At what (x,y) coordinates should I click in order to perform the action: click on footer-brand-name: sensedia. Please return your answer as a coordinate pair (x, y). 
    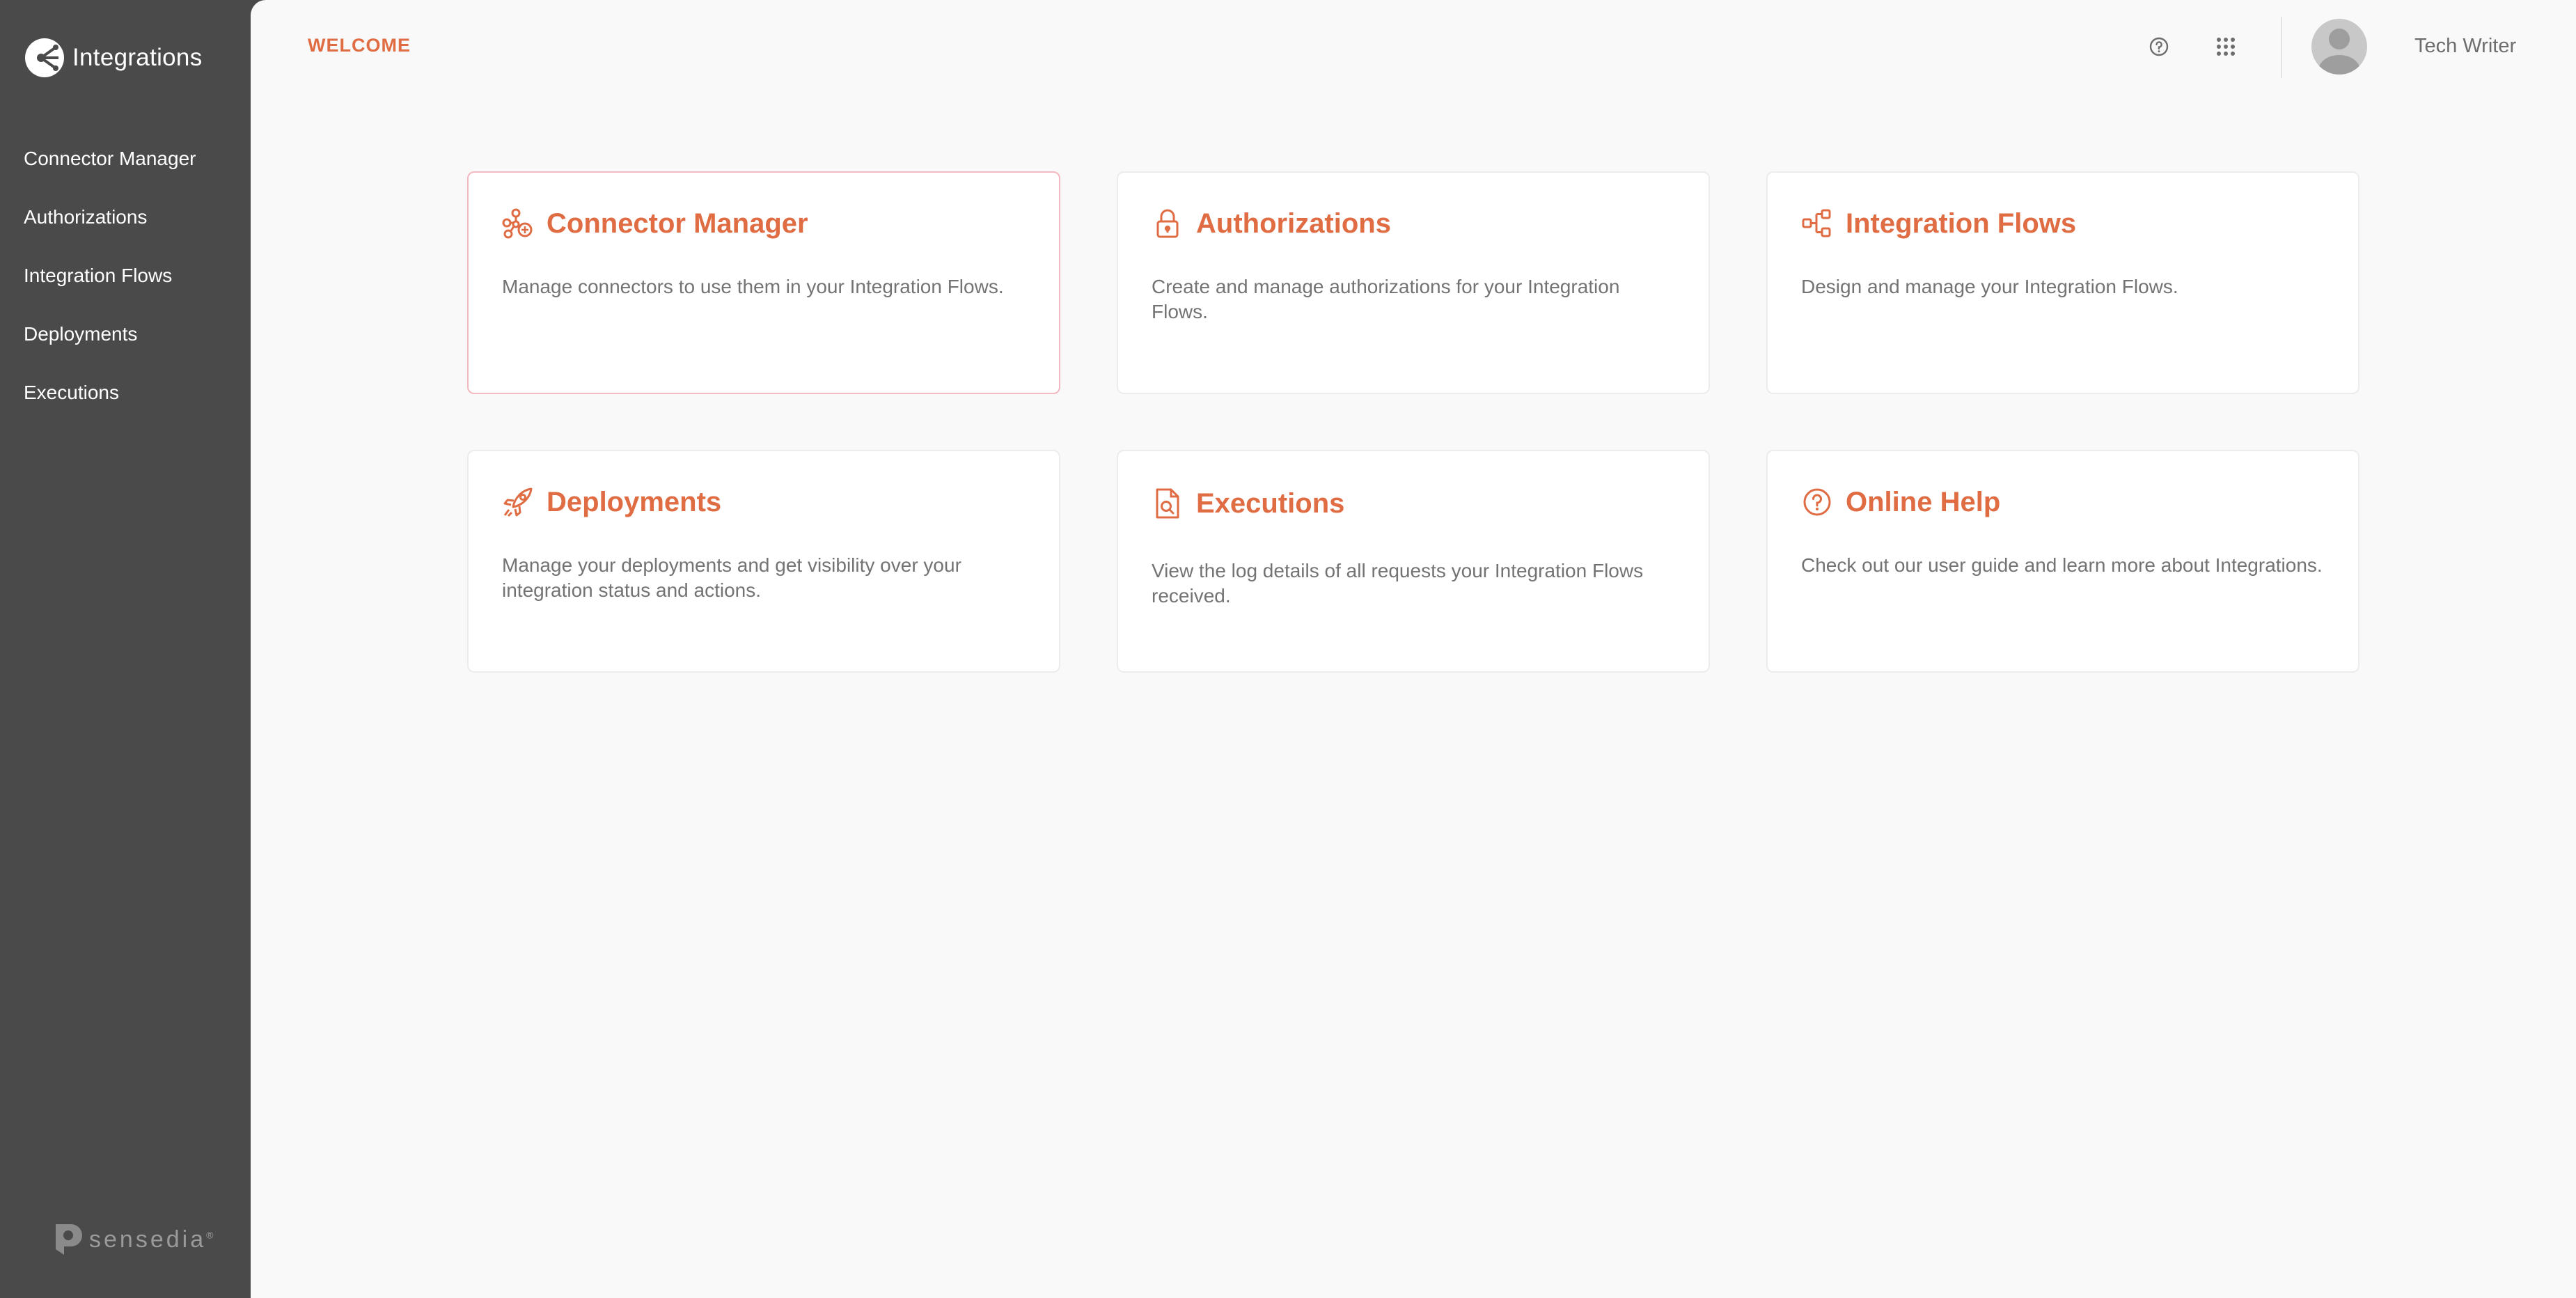
    Looking at the image, I should click on (148, 1239).